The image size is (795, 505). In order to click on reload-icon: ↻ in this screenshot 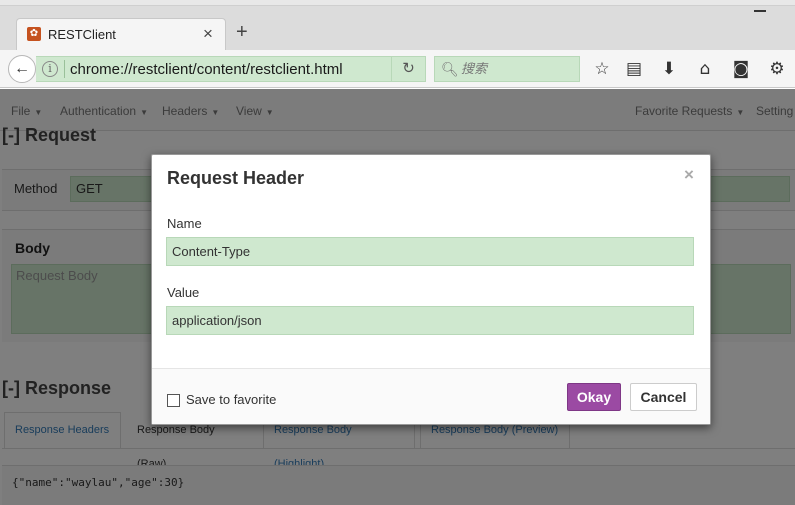, I will do `click(408, 68)`.